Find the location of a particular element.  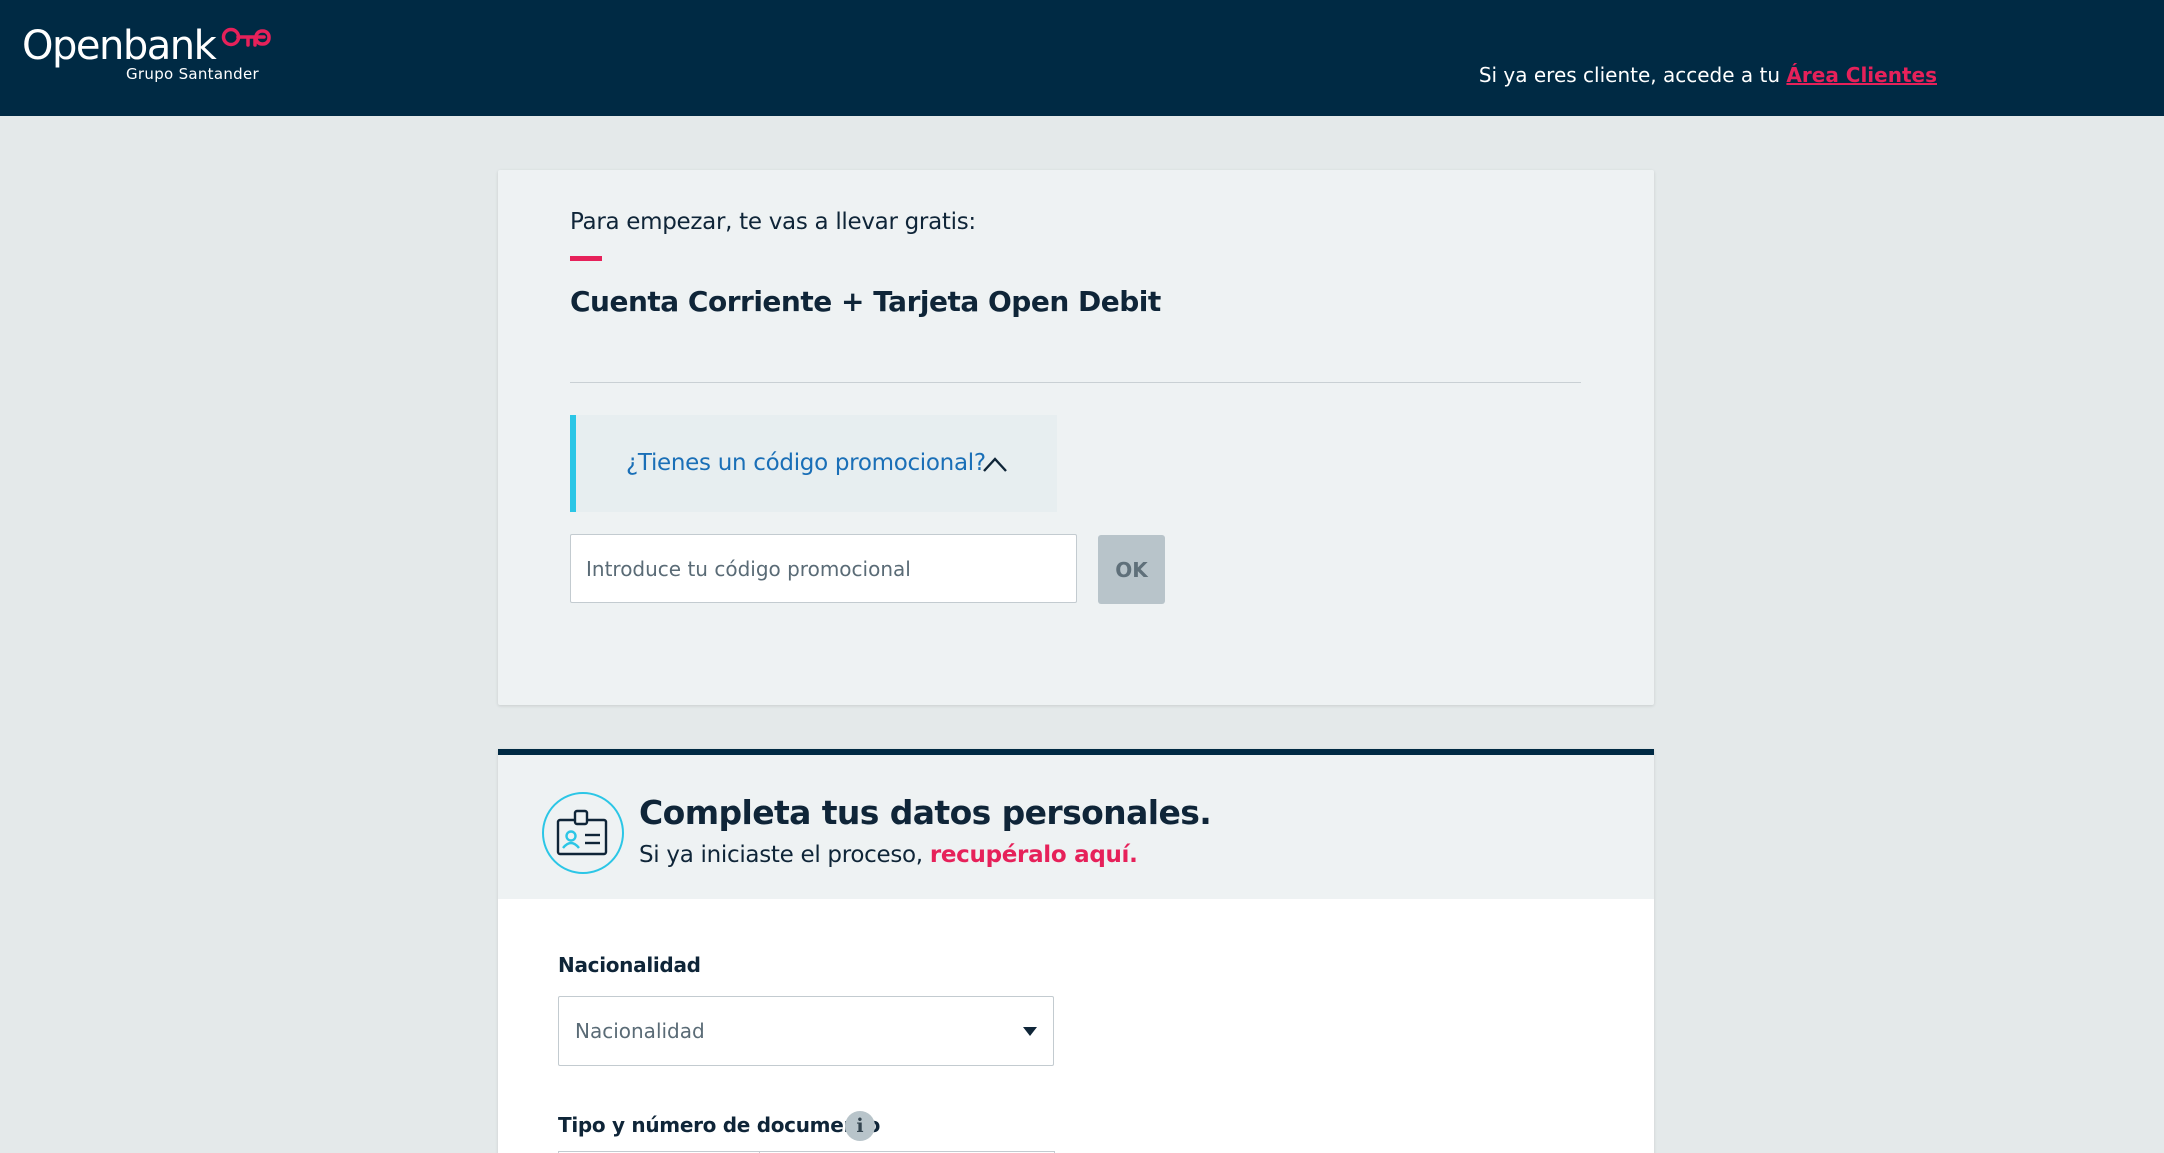

logo-subtitle: Grupo Santander is located at coordinates (192, 74).